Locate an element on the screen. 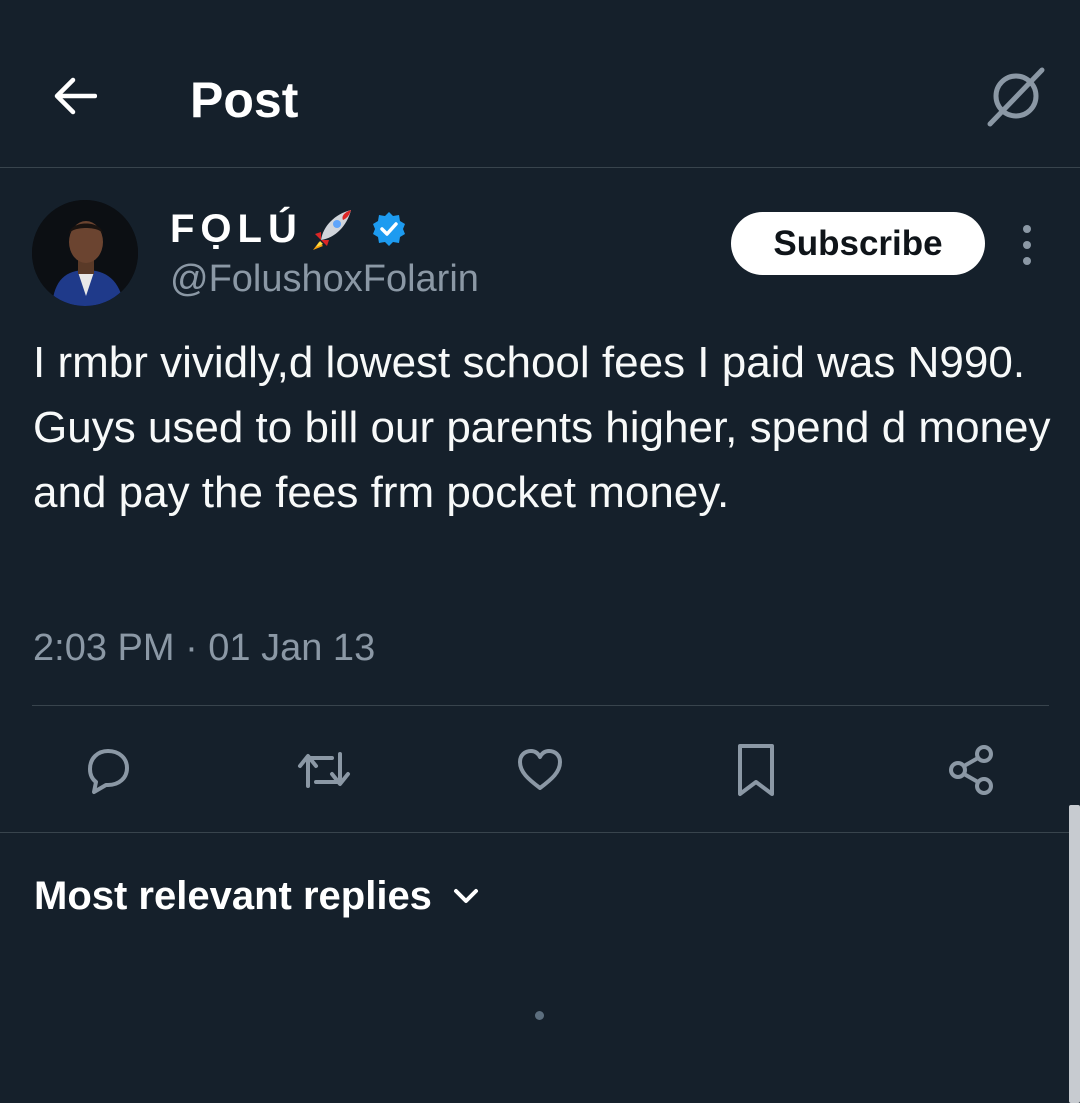 The image size is (1080, 1103). bookmark-icon is located at coordinates (756, 770).